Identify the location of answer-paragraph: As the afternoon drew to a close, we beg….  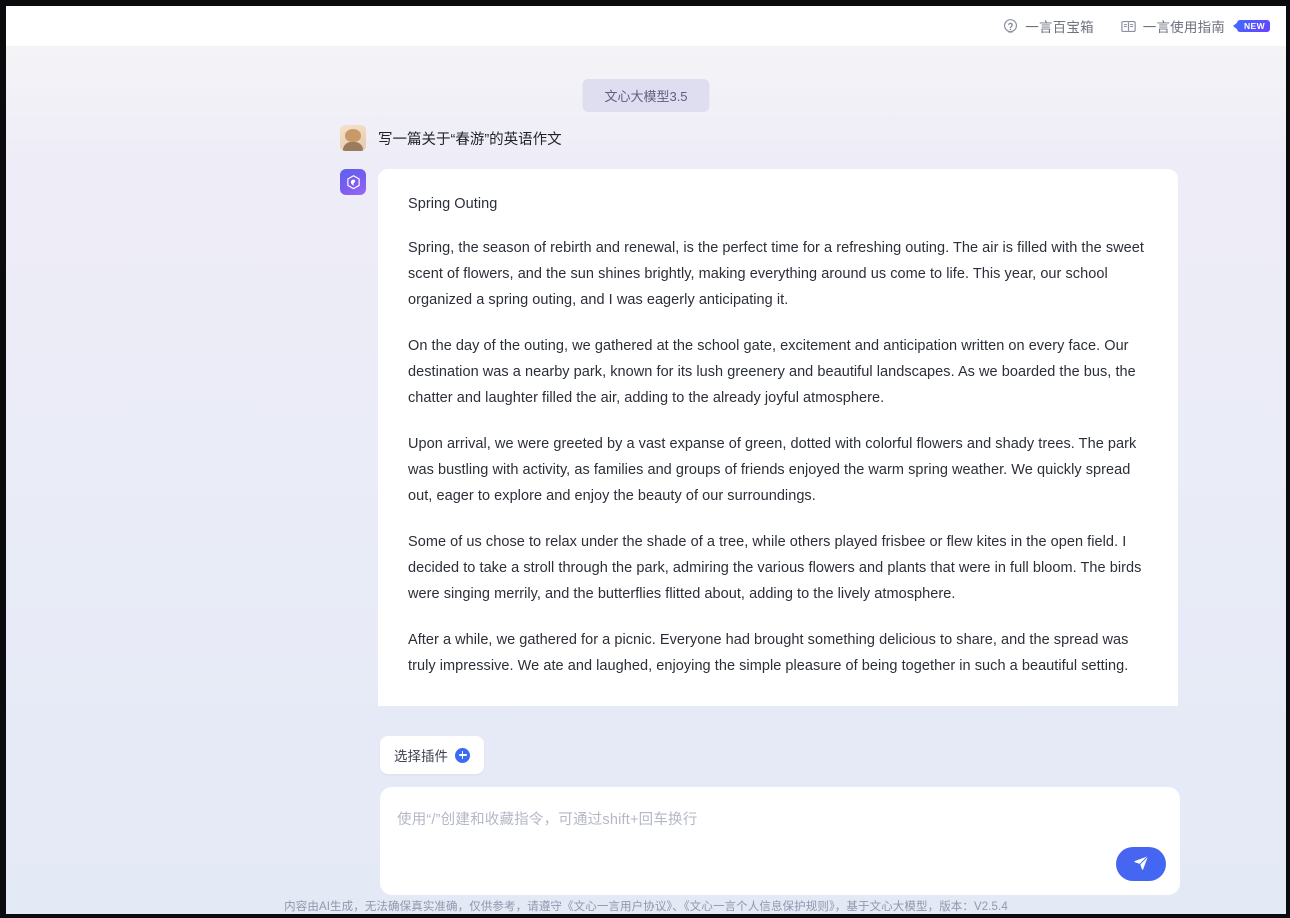
(778, 702).